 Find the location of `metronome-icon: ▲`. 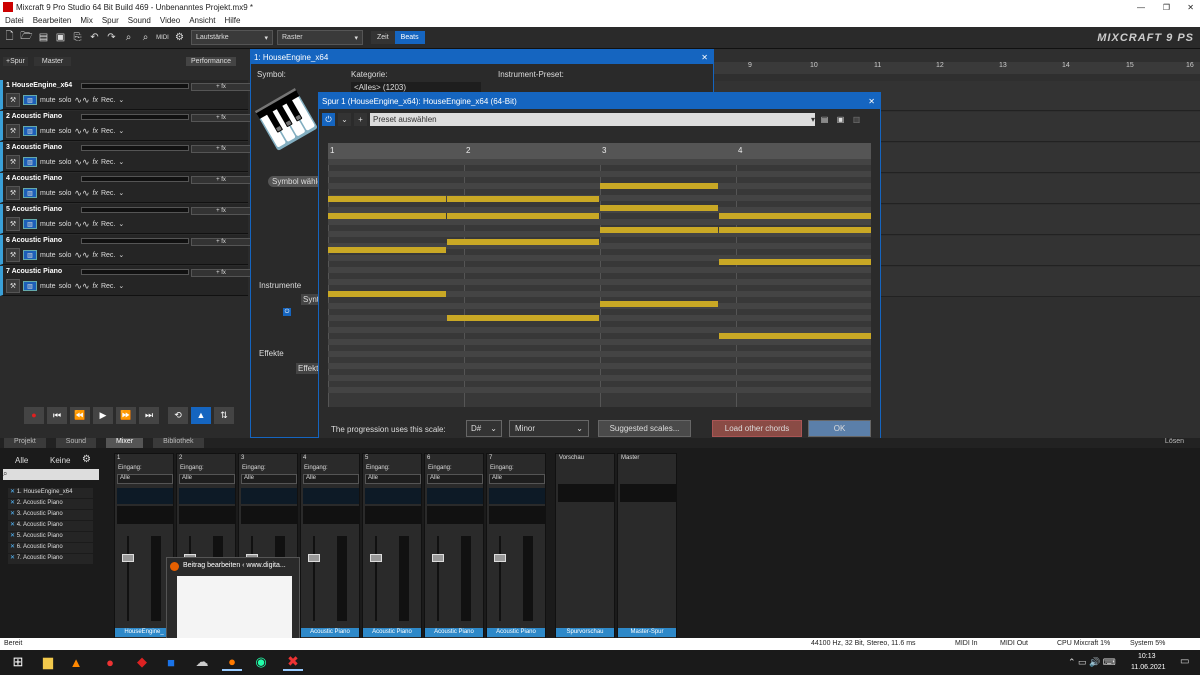

metronome-icon: ▲ is located at coordinates (201, 415).